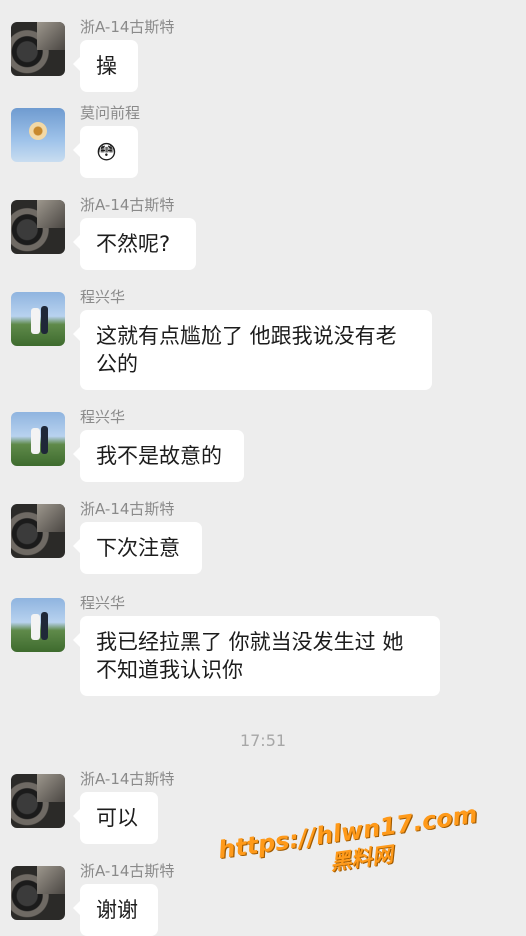  Describe the element at coordinates (110, 113) in the screenshot. I see `sender-name: 莫问前程` at that location.